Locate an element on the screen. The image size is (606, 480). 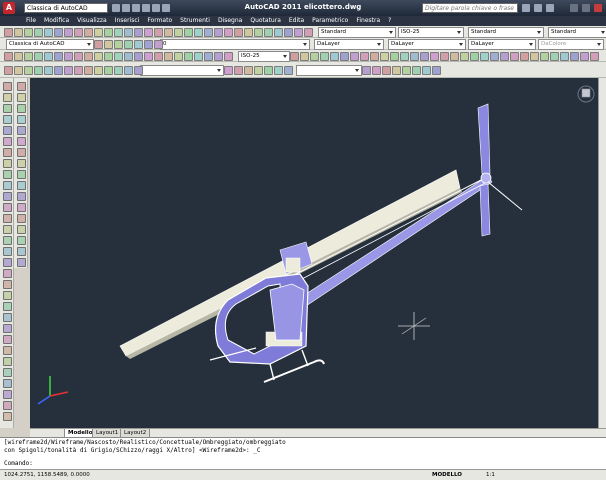
help-icon is located at coordinates (550, 8).